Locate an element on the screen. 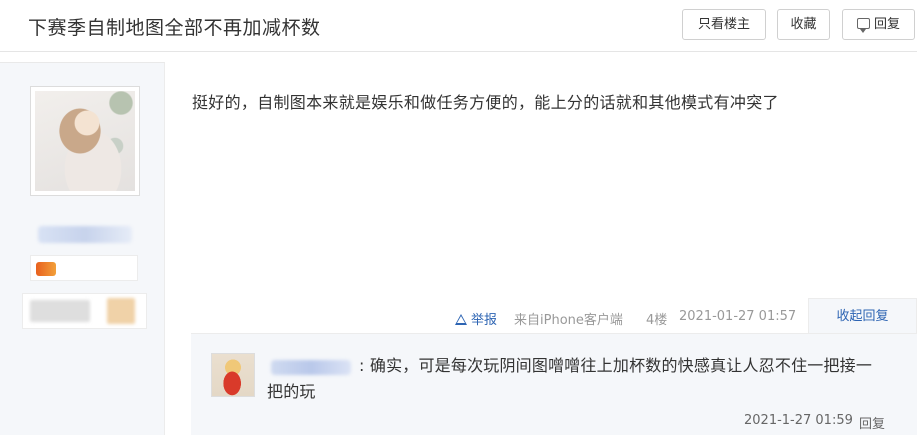 This screenshot has width=917, height=435. thread-header: 下赛季自制地图全部不再加减杯数 只看楼主 收藏 回复 is located at coordinates (458, 26).